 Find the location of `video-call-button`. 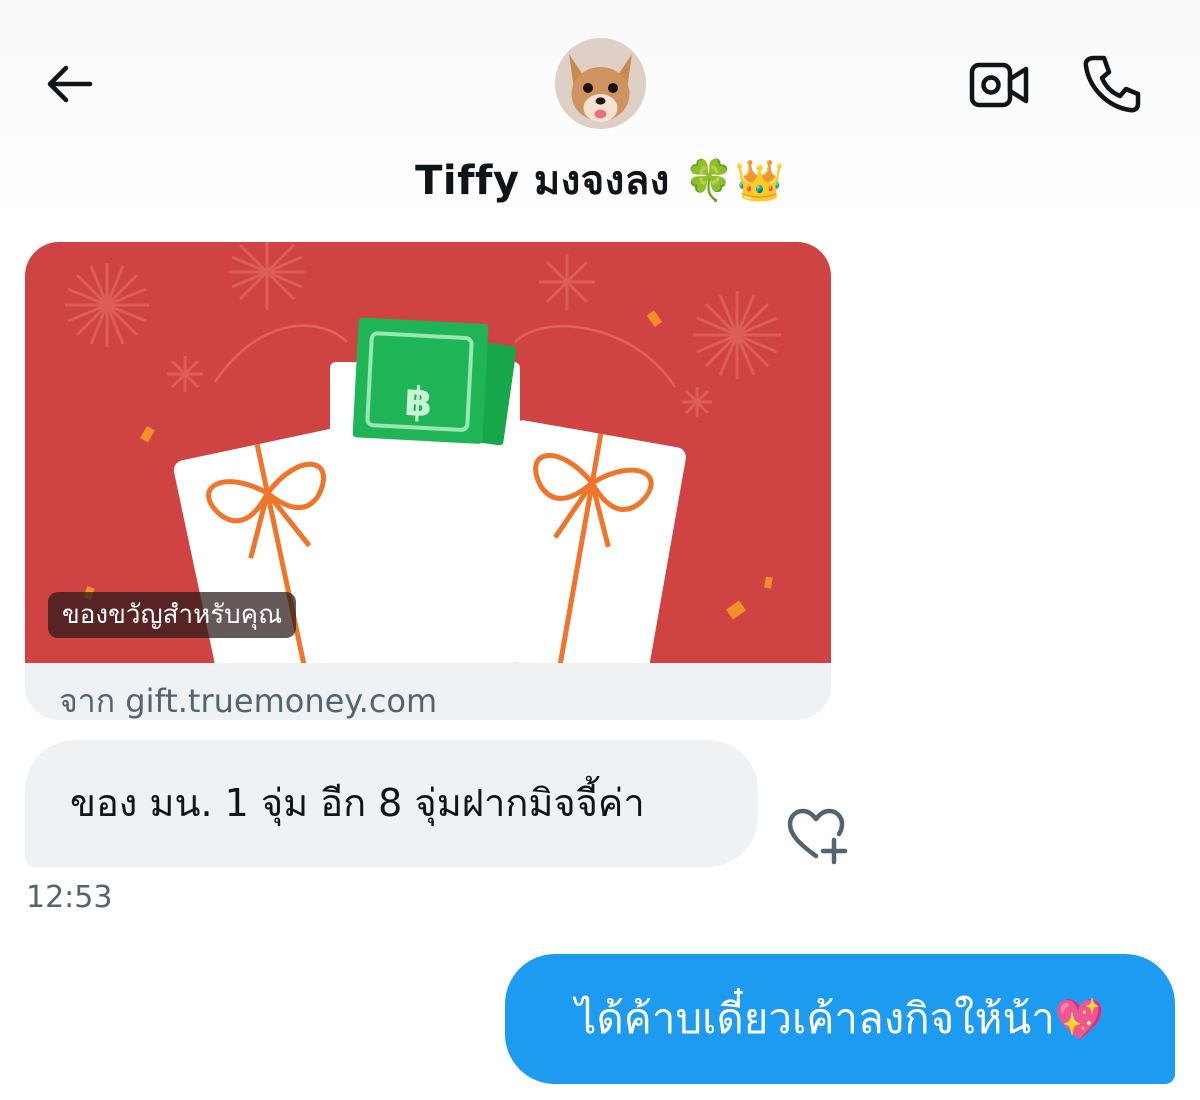

video-call-button is located at coordinates (999, 85).